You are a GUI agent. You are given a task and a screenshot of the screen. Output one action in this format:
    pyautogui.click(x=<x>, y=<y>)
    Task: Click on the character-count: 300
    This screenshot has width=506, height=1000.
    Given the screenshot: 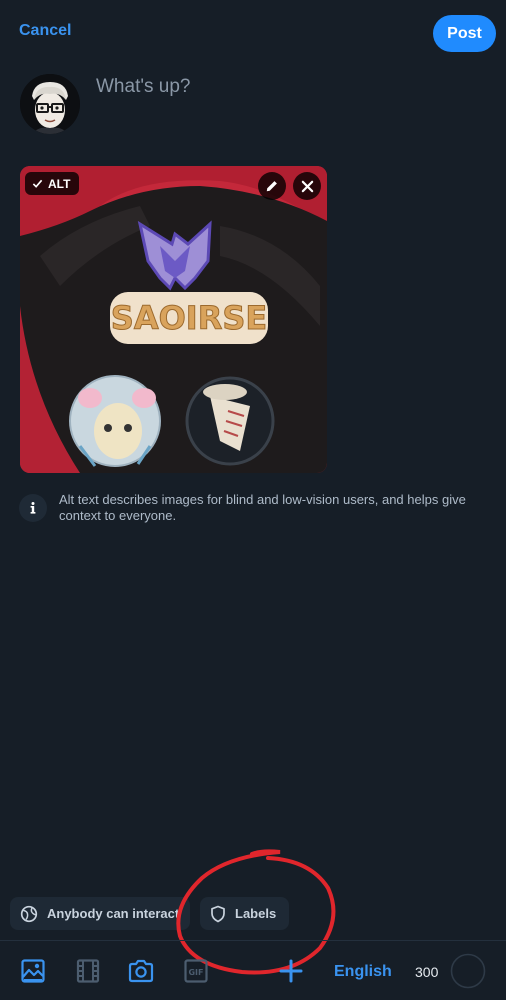 What is the action you would take?
    pyautogui.click(x=427, y=972)
    